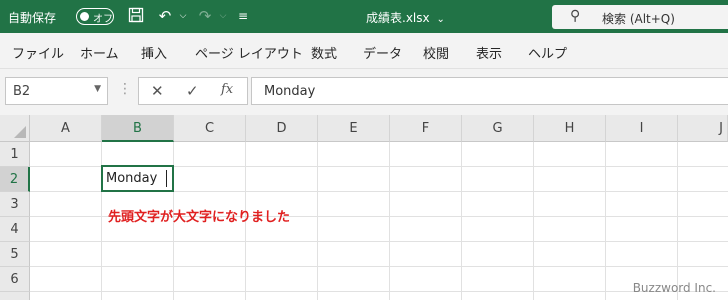 The width and height of the screenshot is (728, 300). Describe the element at coordinates (84, 16) in the screenshot. I see `toggle-knob` at that location.